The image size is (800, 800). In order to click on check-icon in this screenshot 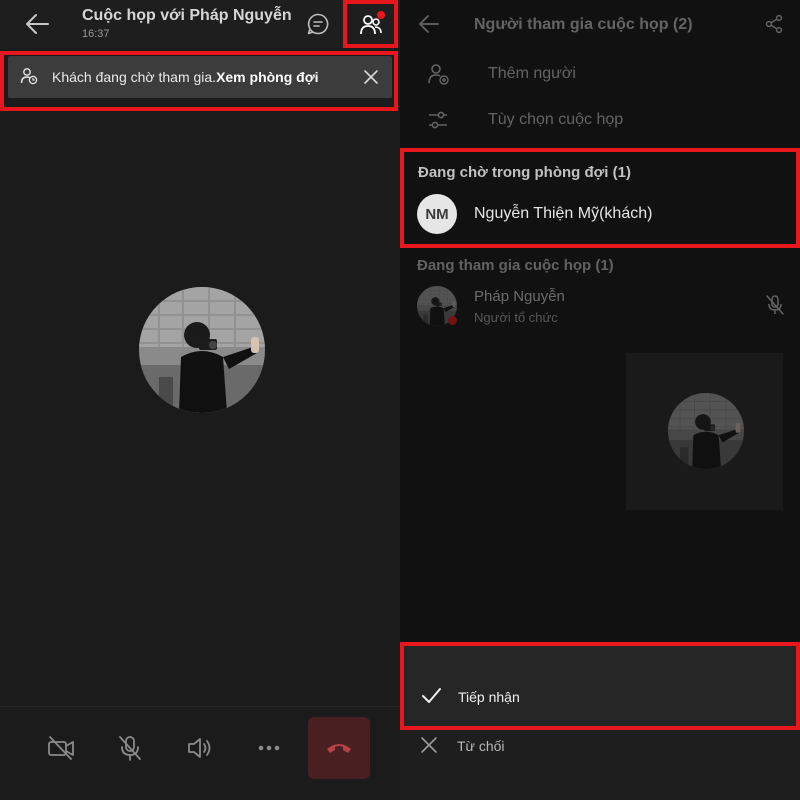, I will do `click(431, 695)`.